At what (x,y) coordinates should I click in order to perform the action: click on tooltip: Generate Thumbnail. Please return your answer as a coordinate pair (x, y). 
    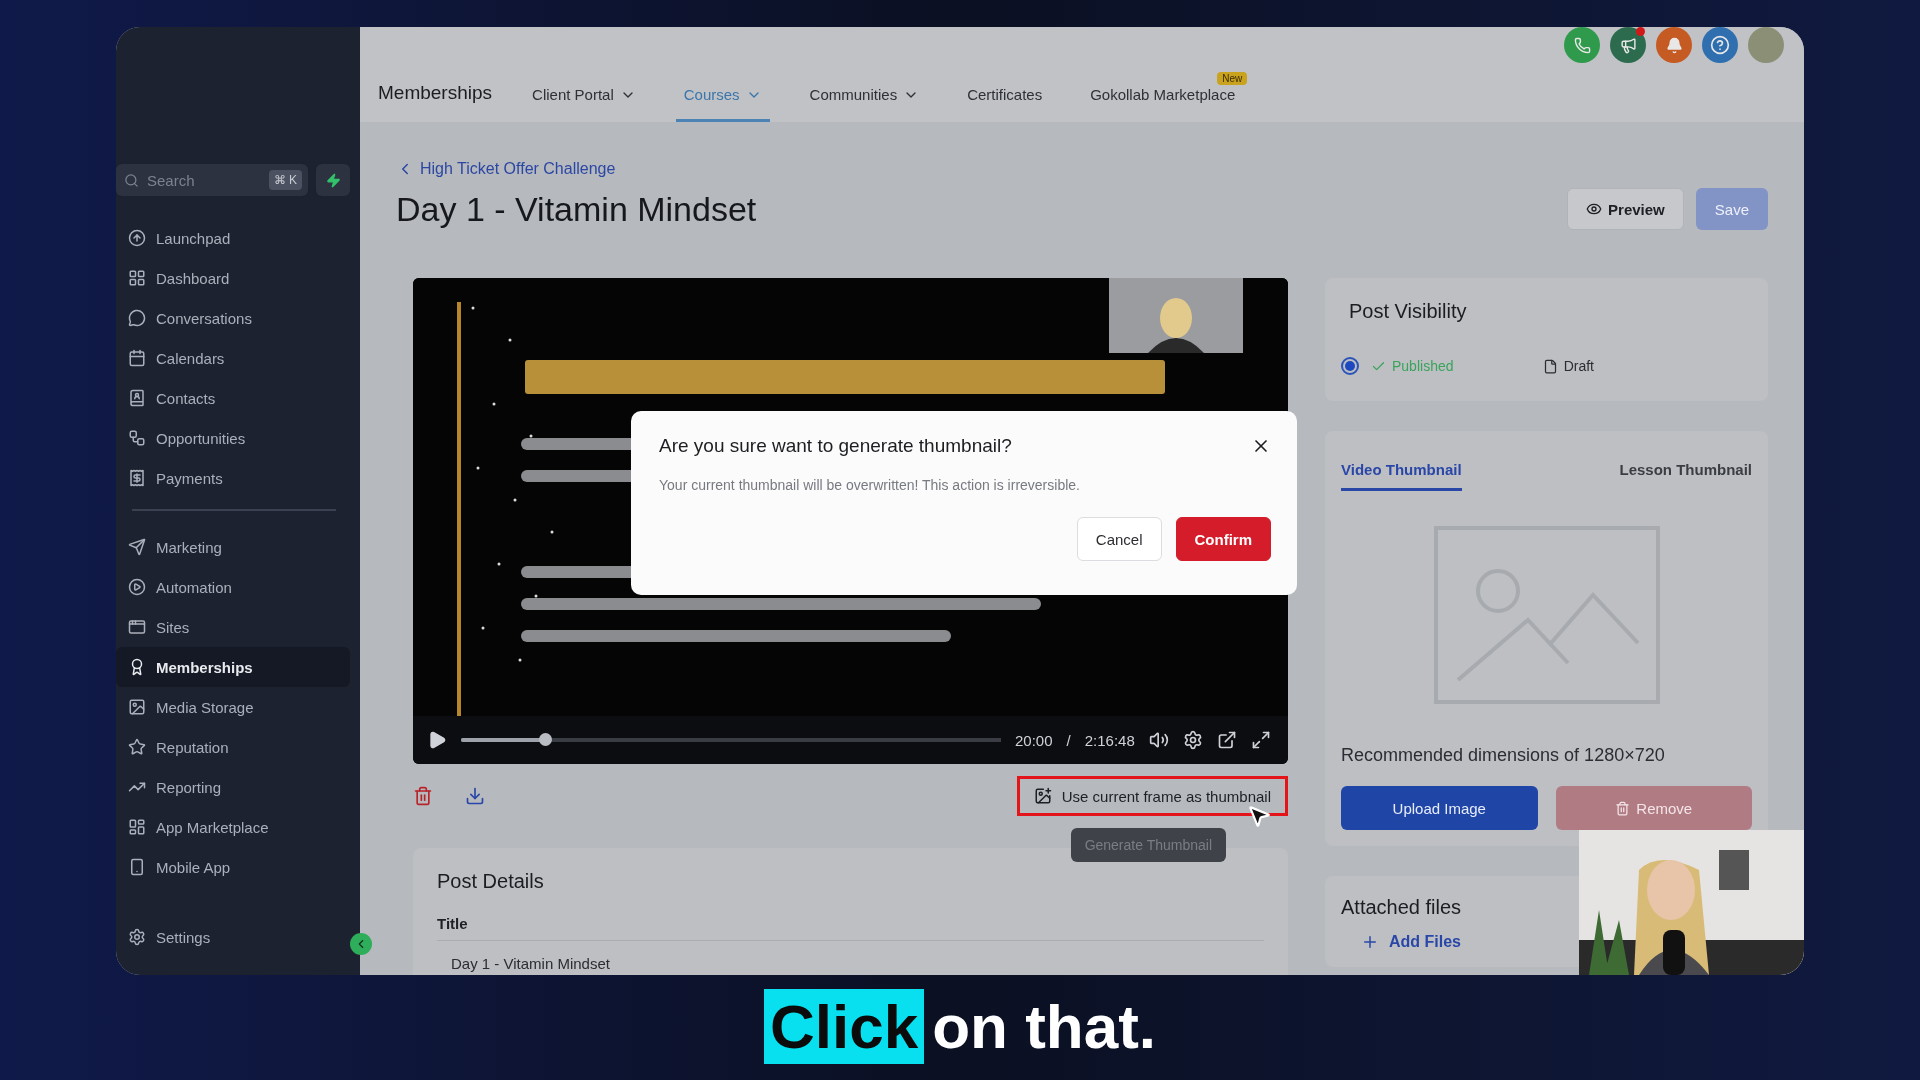
    Looking at the image, I should click on (1148, 845).